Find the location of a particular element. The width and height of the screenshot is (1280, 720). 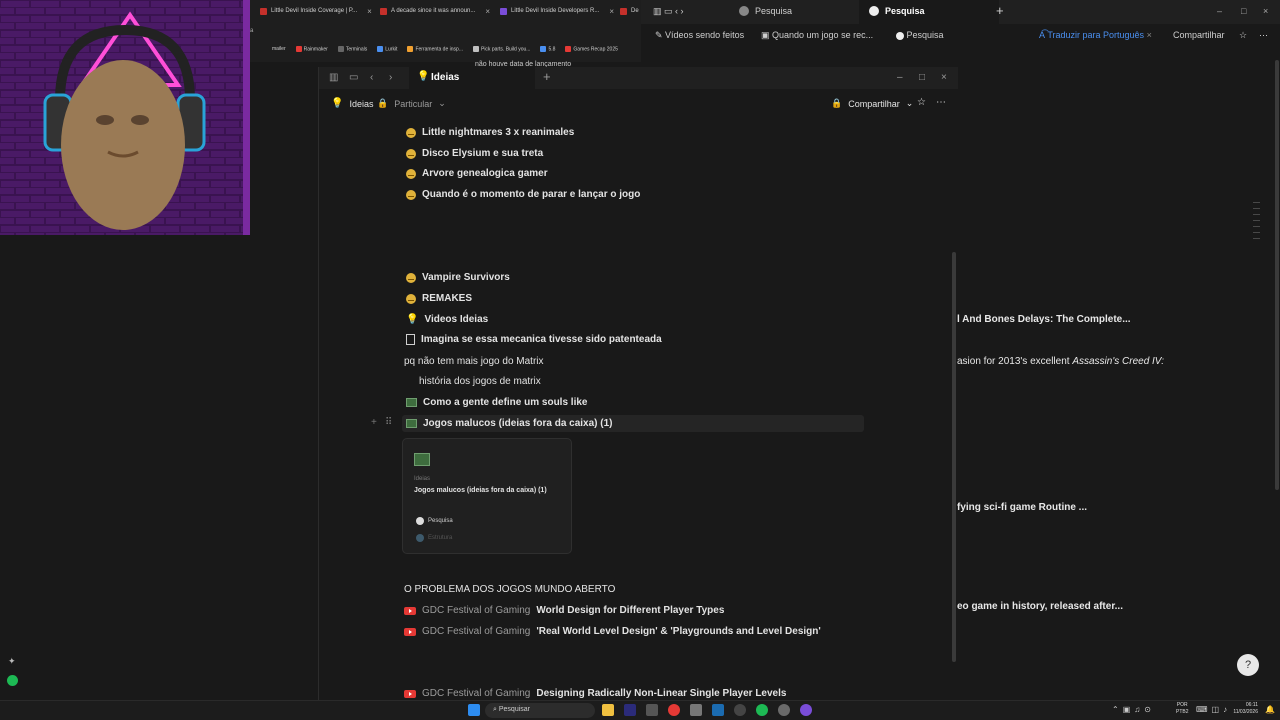

youtube-favicon-icon is located at coordinates (623, 11).